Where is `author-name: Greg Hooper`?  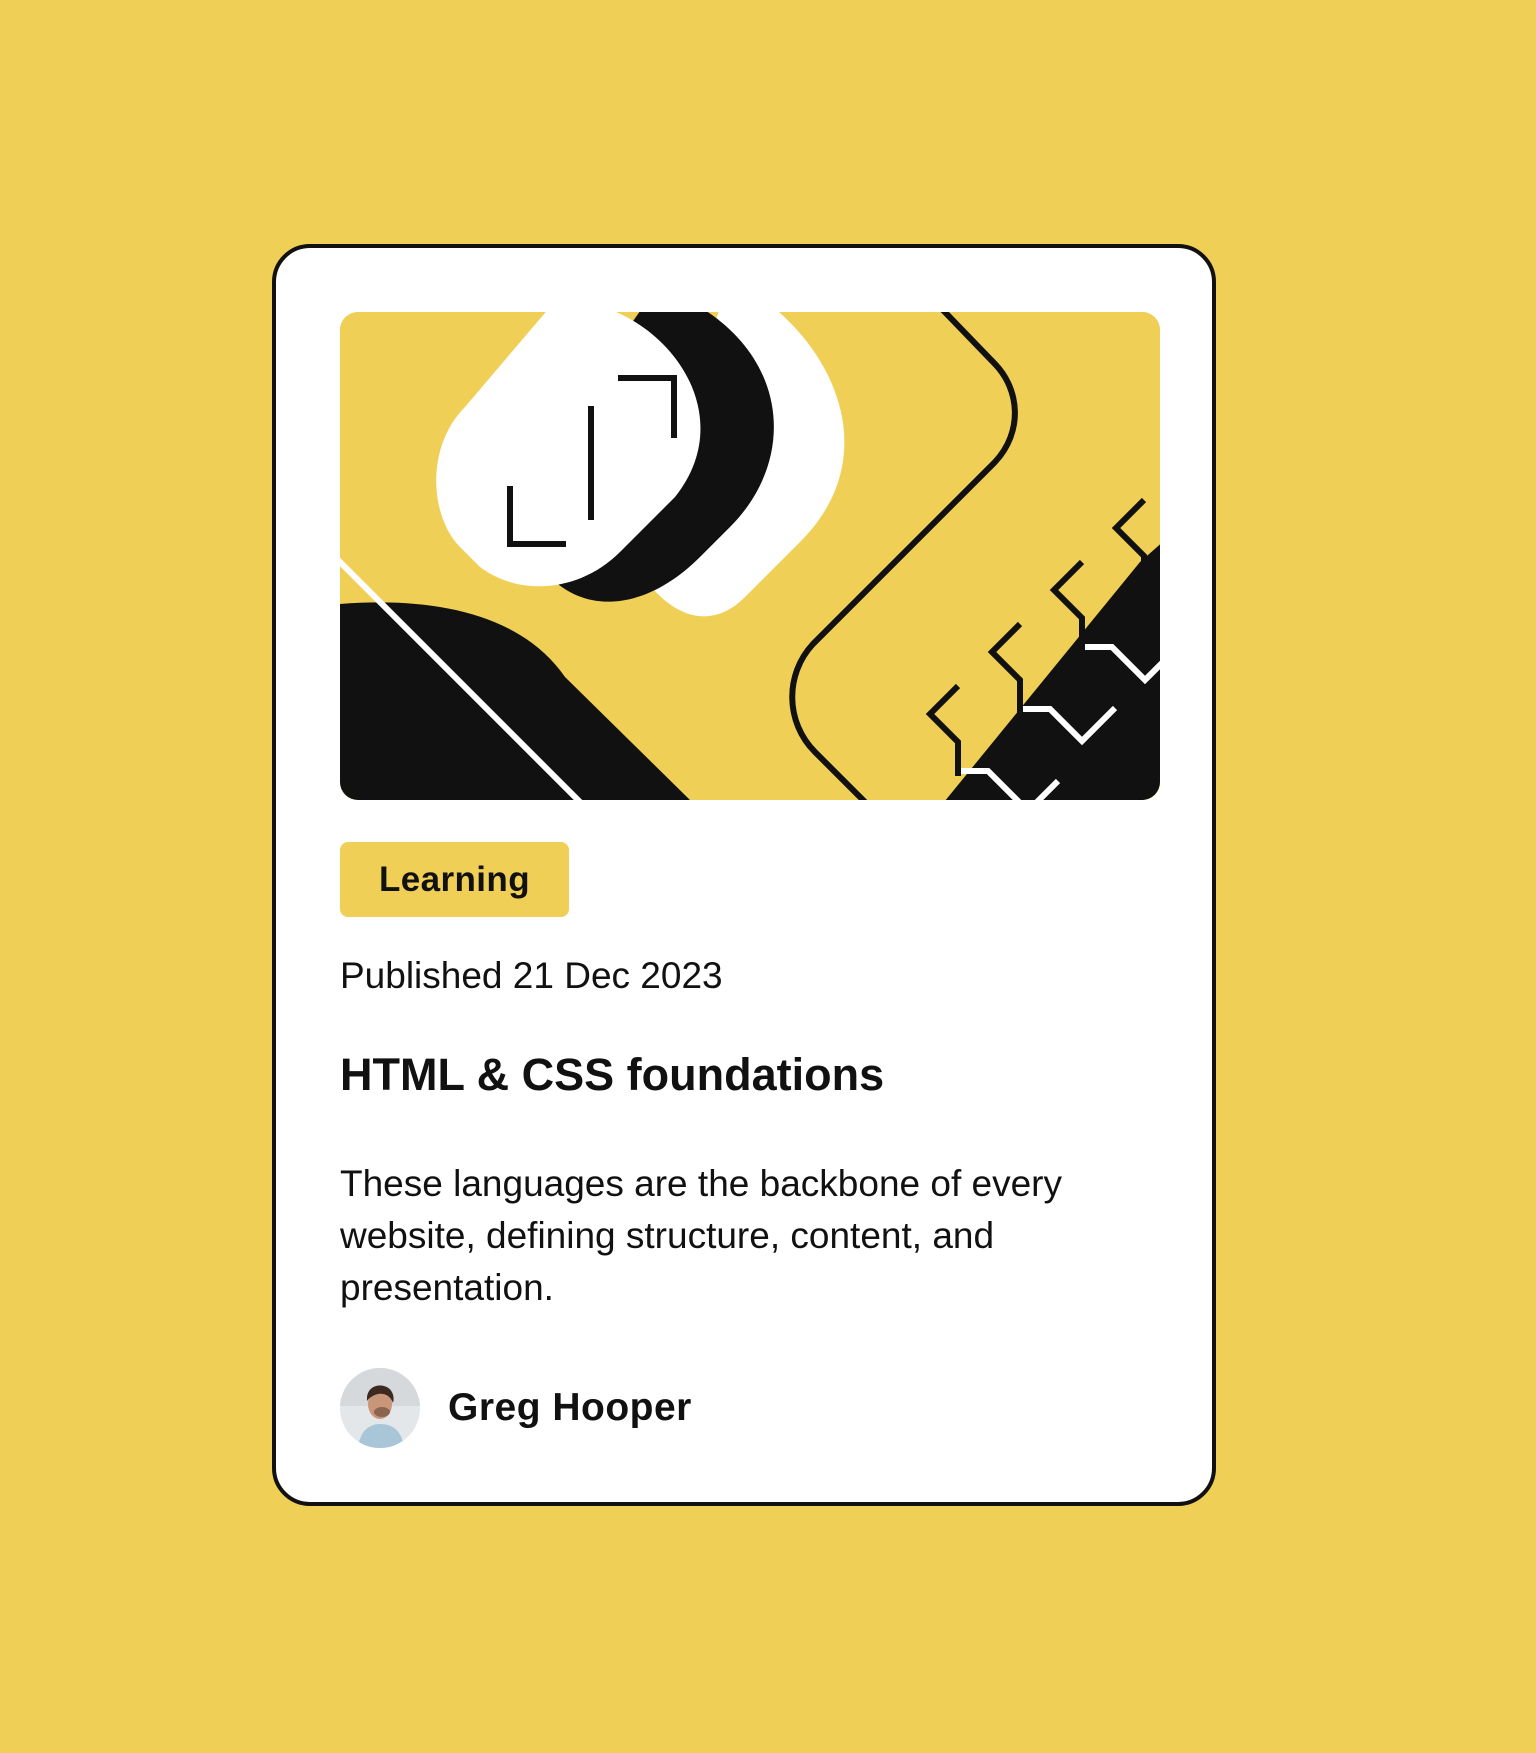
author-name: Greg Hooper is located at coordinates (570, 1407).